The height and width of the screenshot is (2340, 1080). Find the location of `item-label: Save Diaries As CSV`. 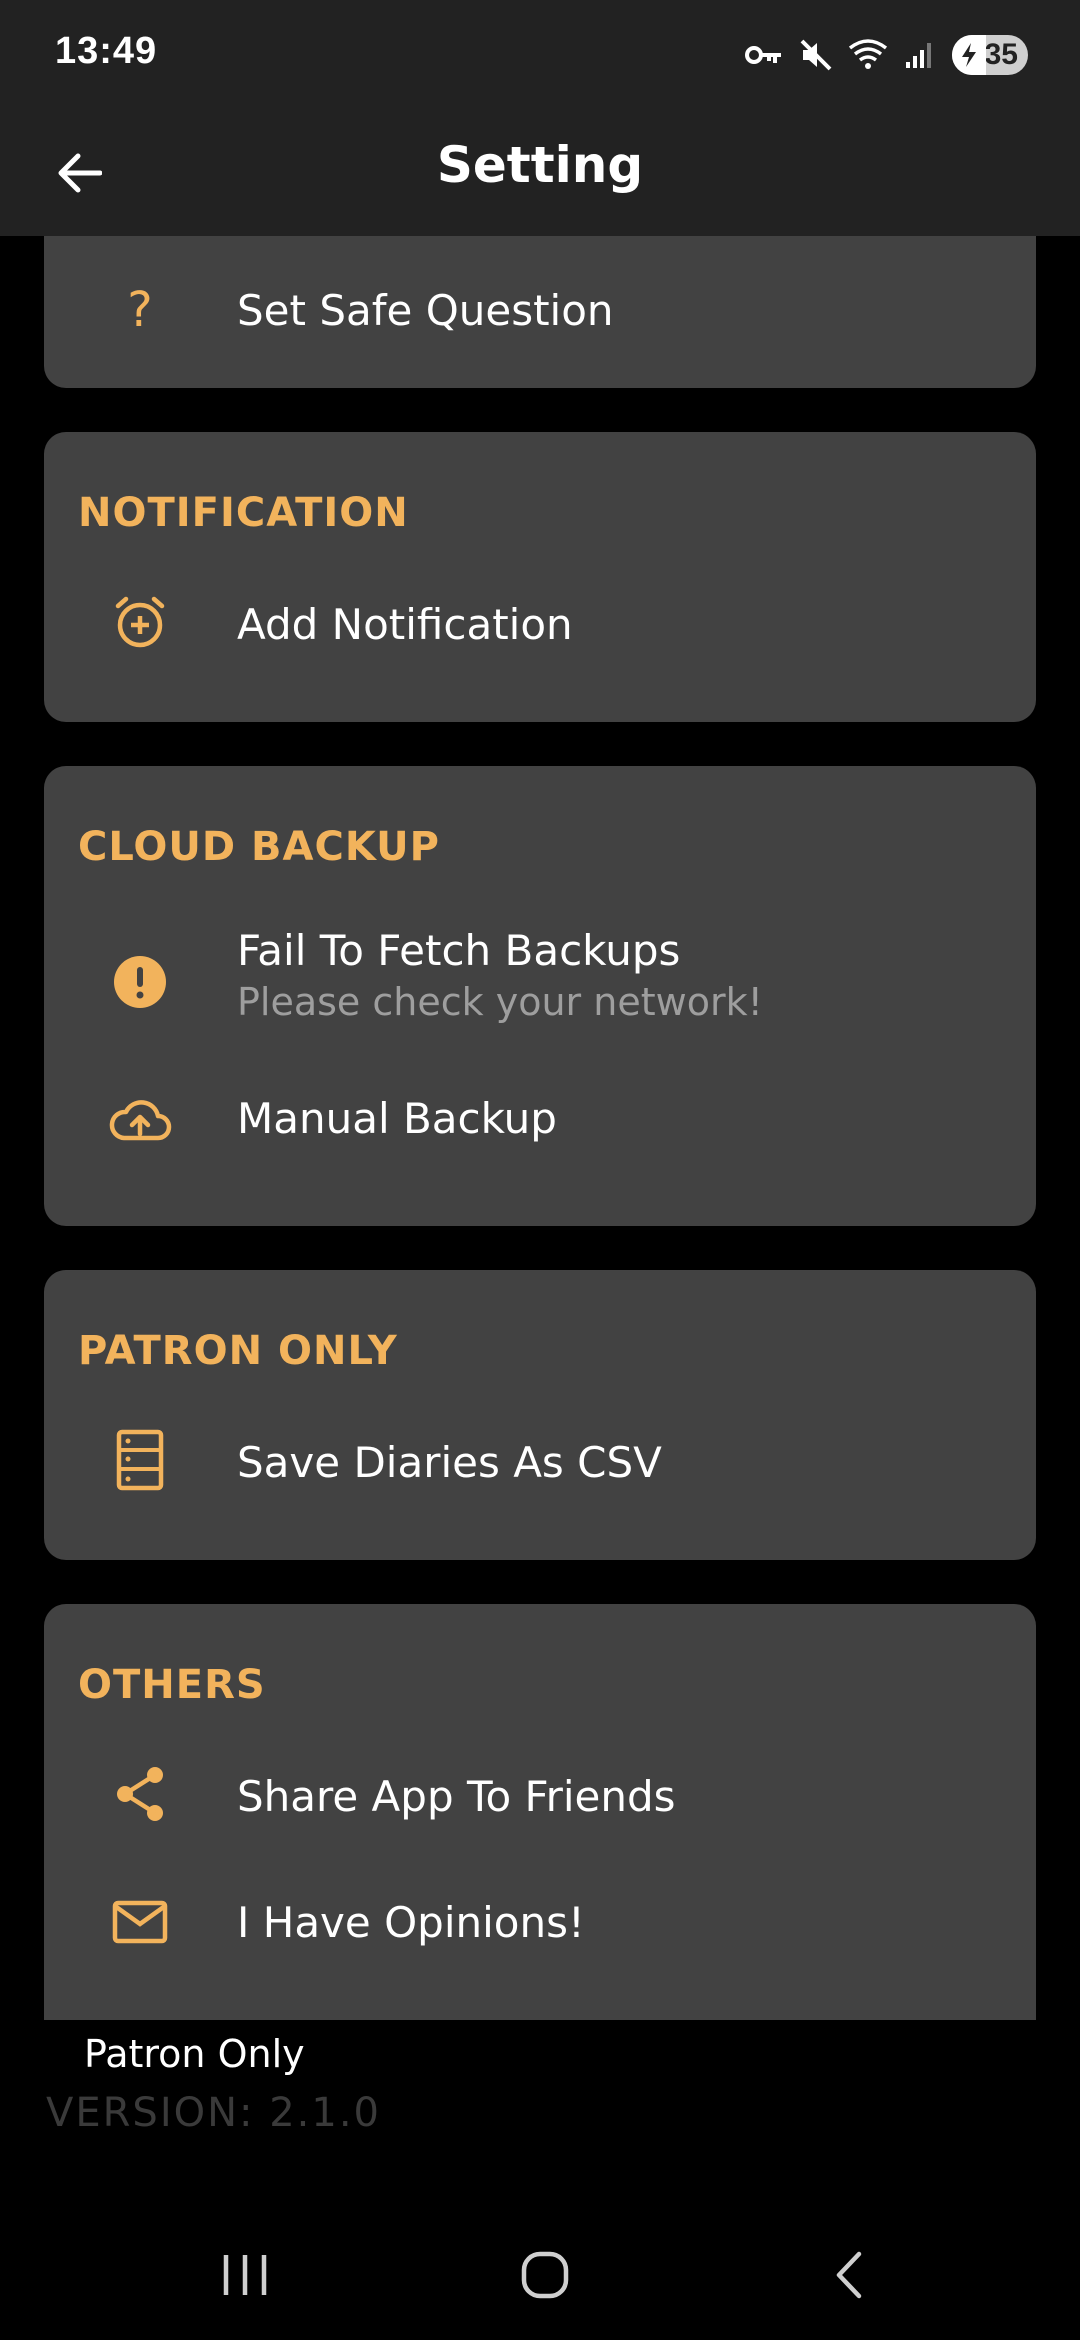

item-label: Save Diaries As CSV is located at coordinates (449, 1462).